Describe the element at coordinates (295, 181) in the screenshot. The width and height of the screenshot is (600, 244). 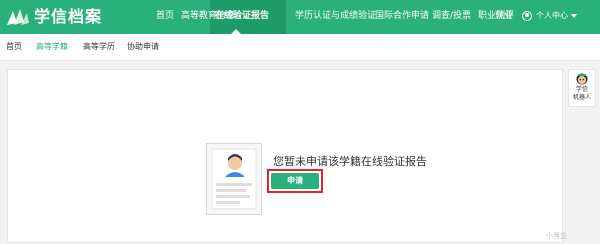
I see `apply-button: 申请` at that location.